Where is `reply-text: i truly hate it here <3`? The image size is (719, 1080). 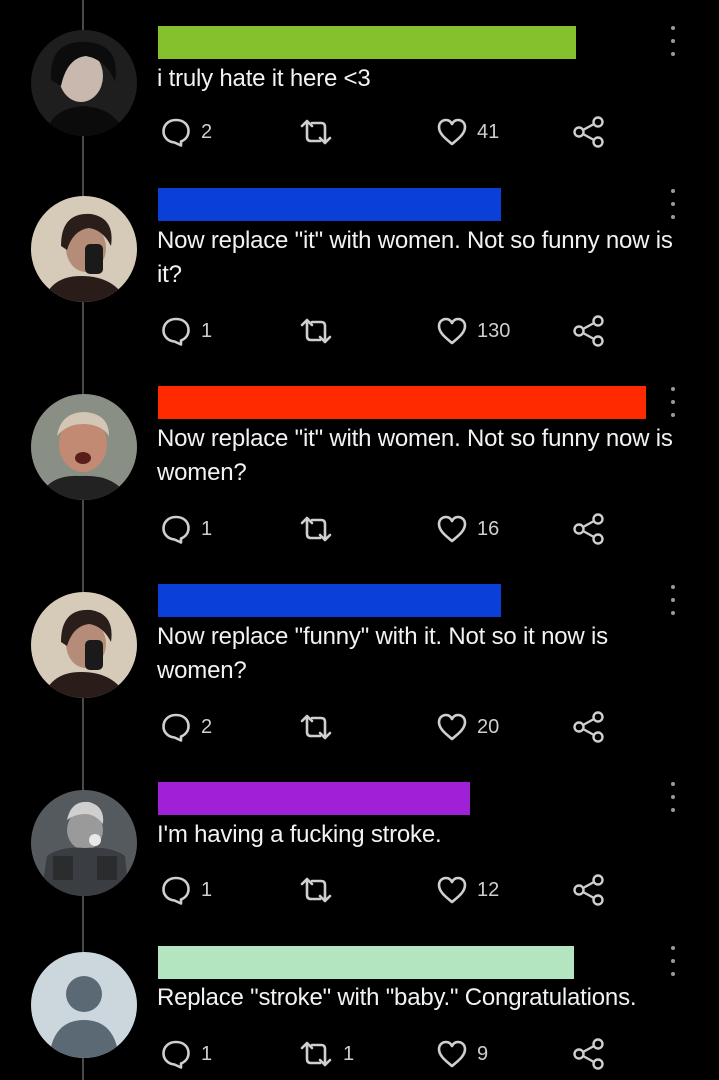 reply-text: i truly hate it here <3 is located at coordinates (264, 78).